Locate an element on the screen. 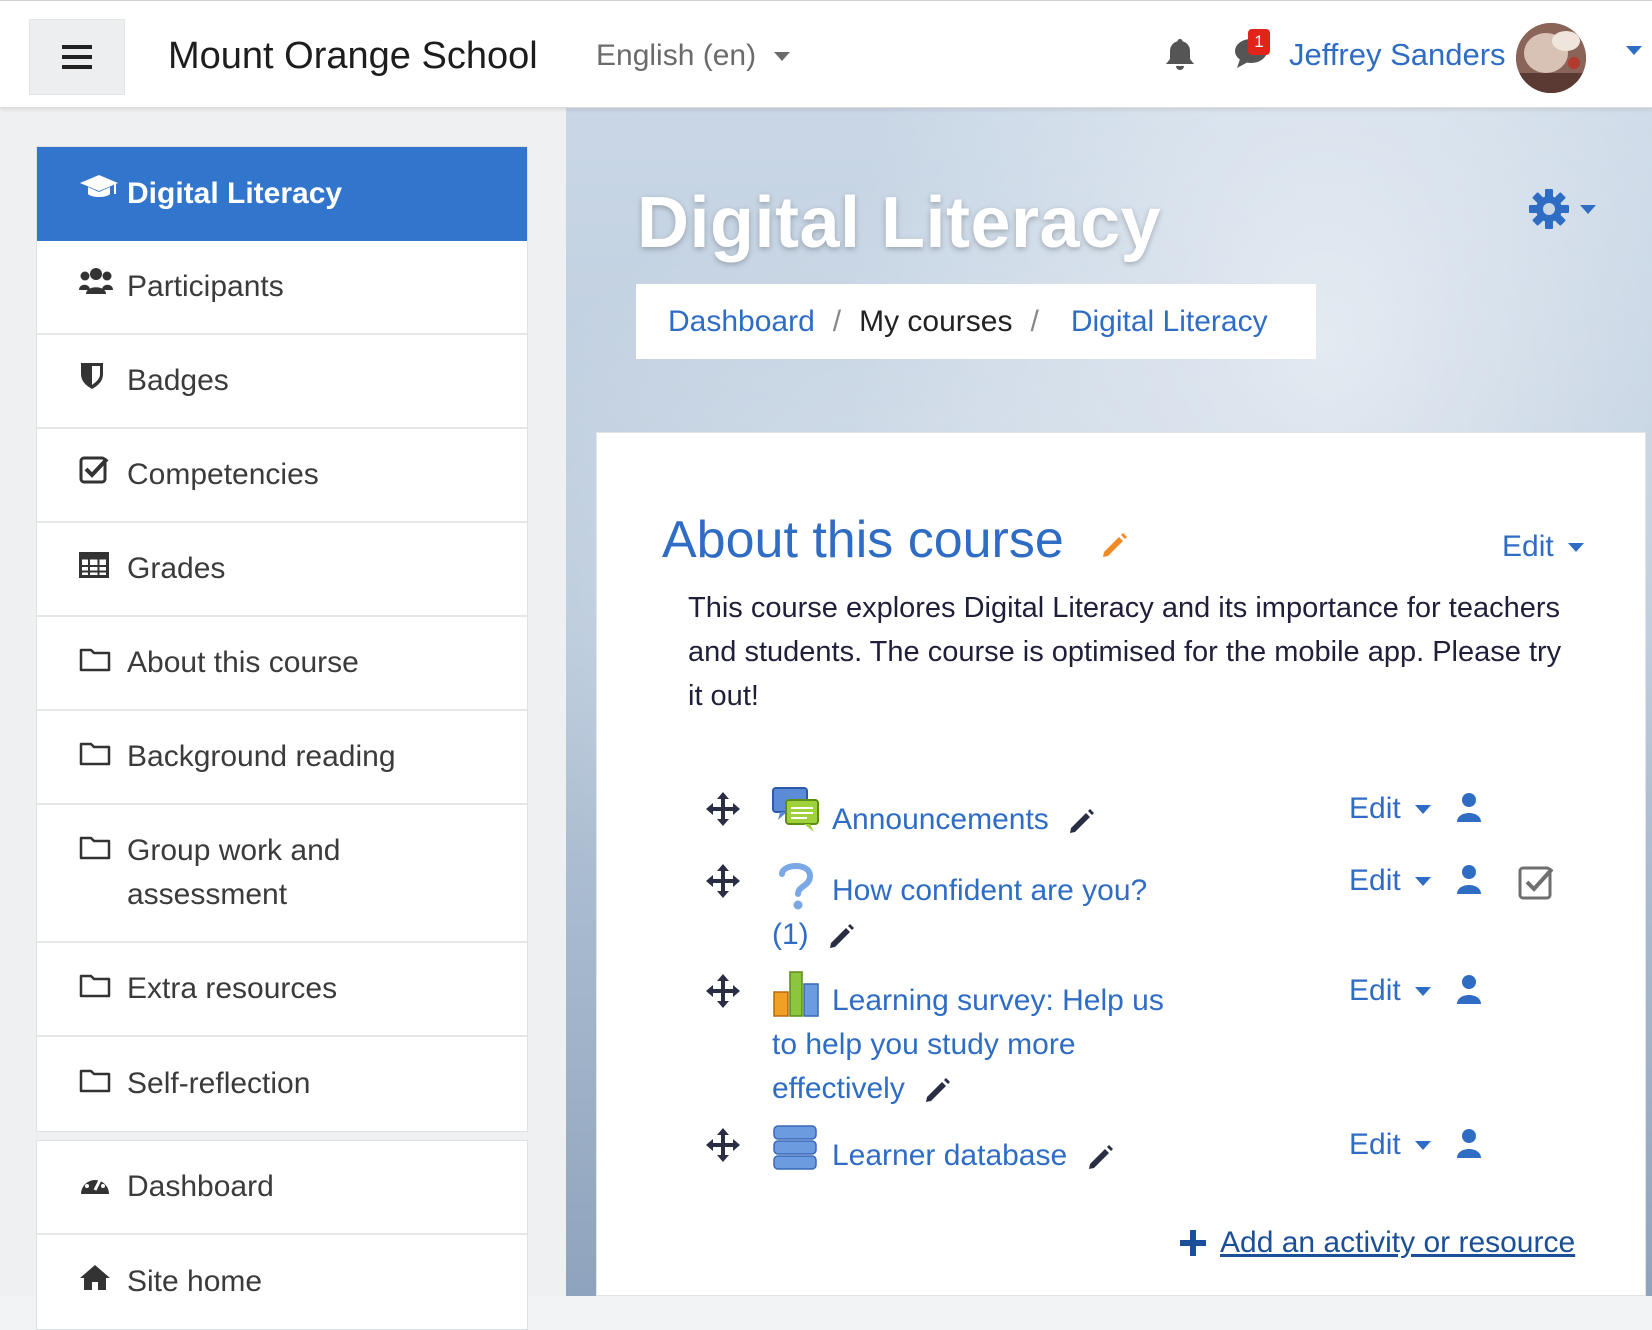 Image resolution: width=1652 pixels, height=1330 pixels. nav-item-course-home: Digital Literacy is located at coordinates (282, 194).